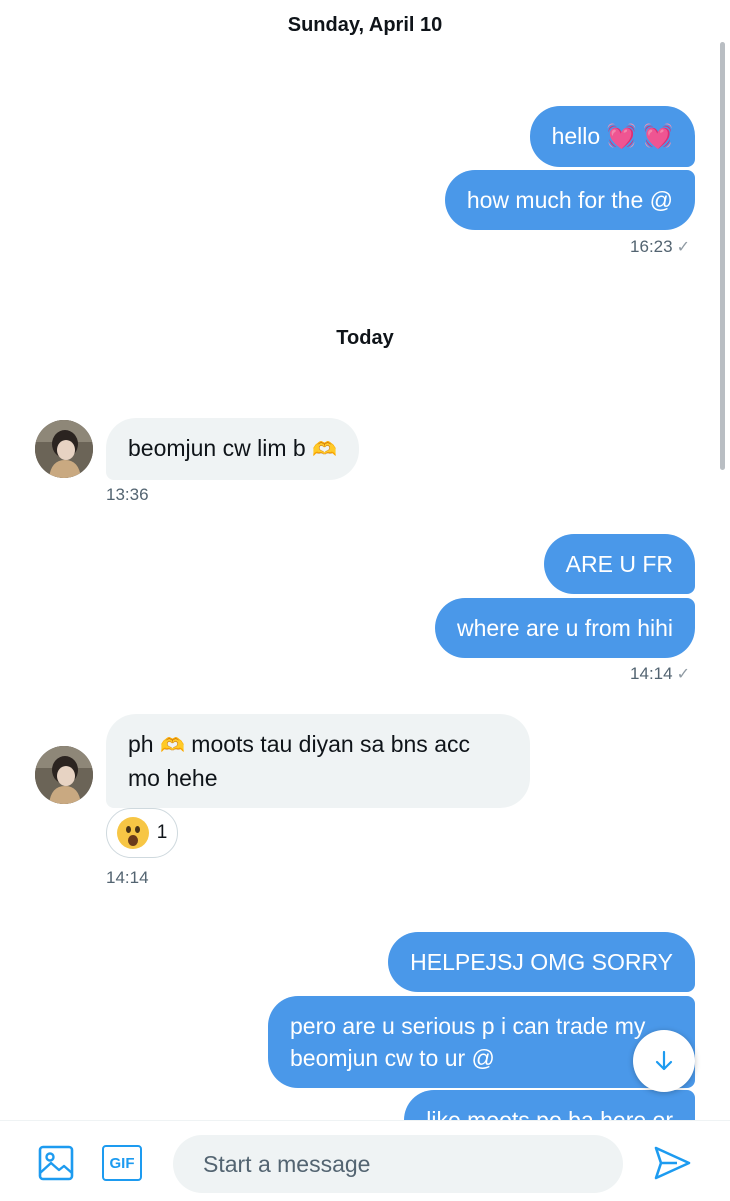  I want to click on message-text: hello, so click(576, 136).